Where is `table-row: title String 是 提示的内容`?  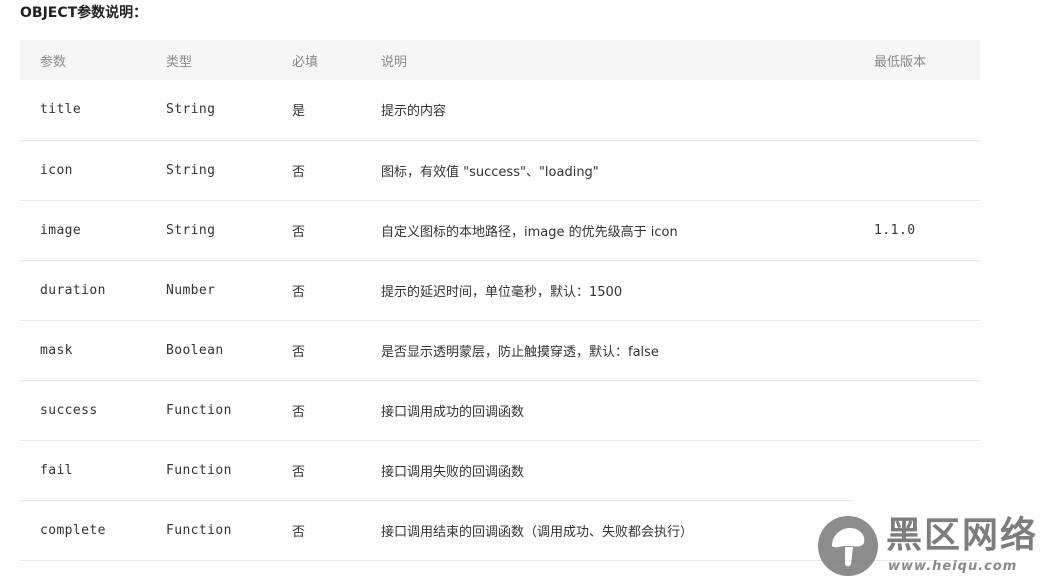 table-row: title String 是 提示的内容 is located at coordinates (500, 110).